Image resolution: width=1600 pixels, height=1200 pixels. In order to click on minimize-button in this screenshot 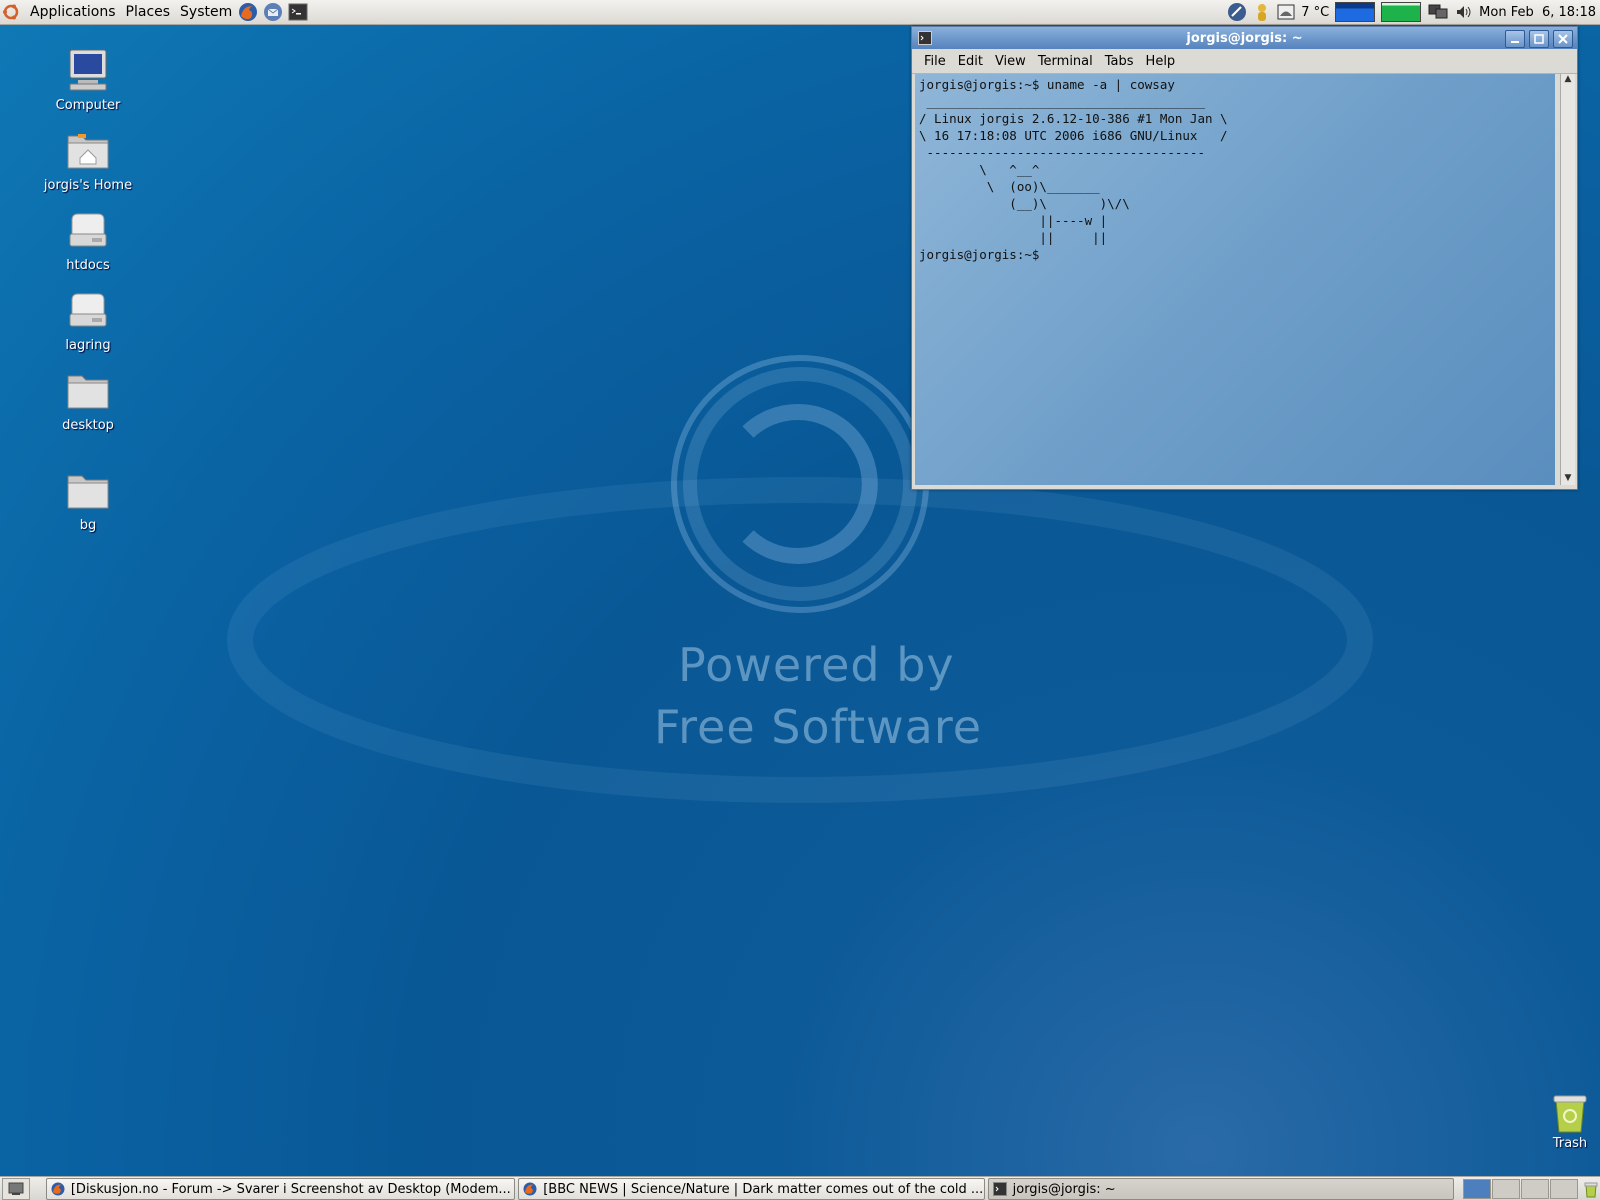, I will do `click(1515, 39)`.